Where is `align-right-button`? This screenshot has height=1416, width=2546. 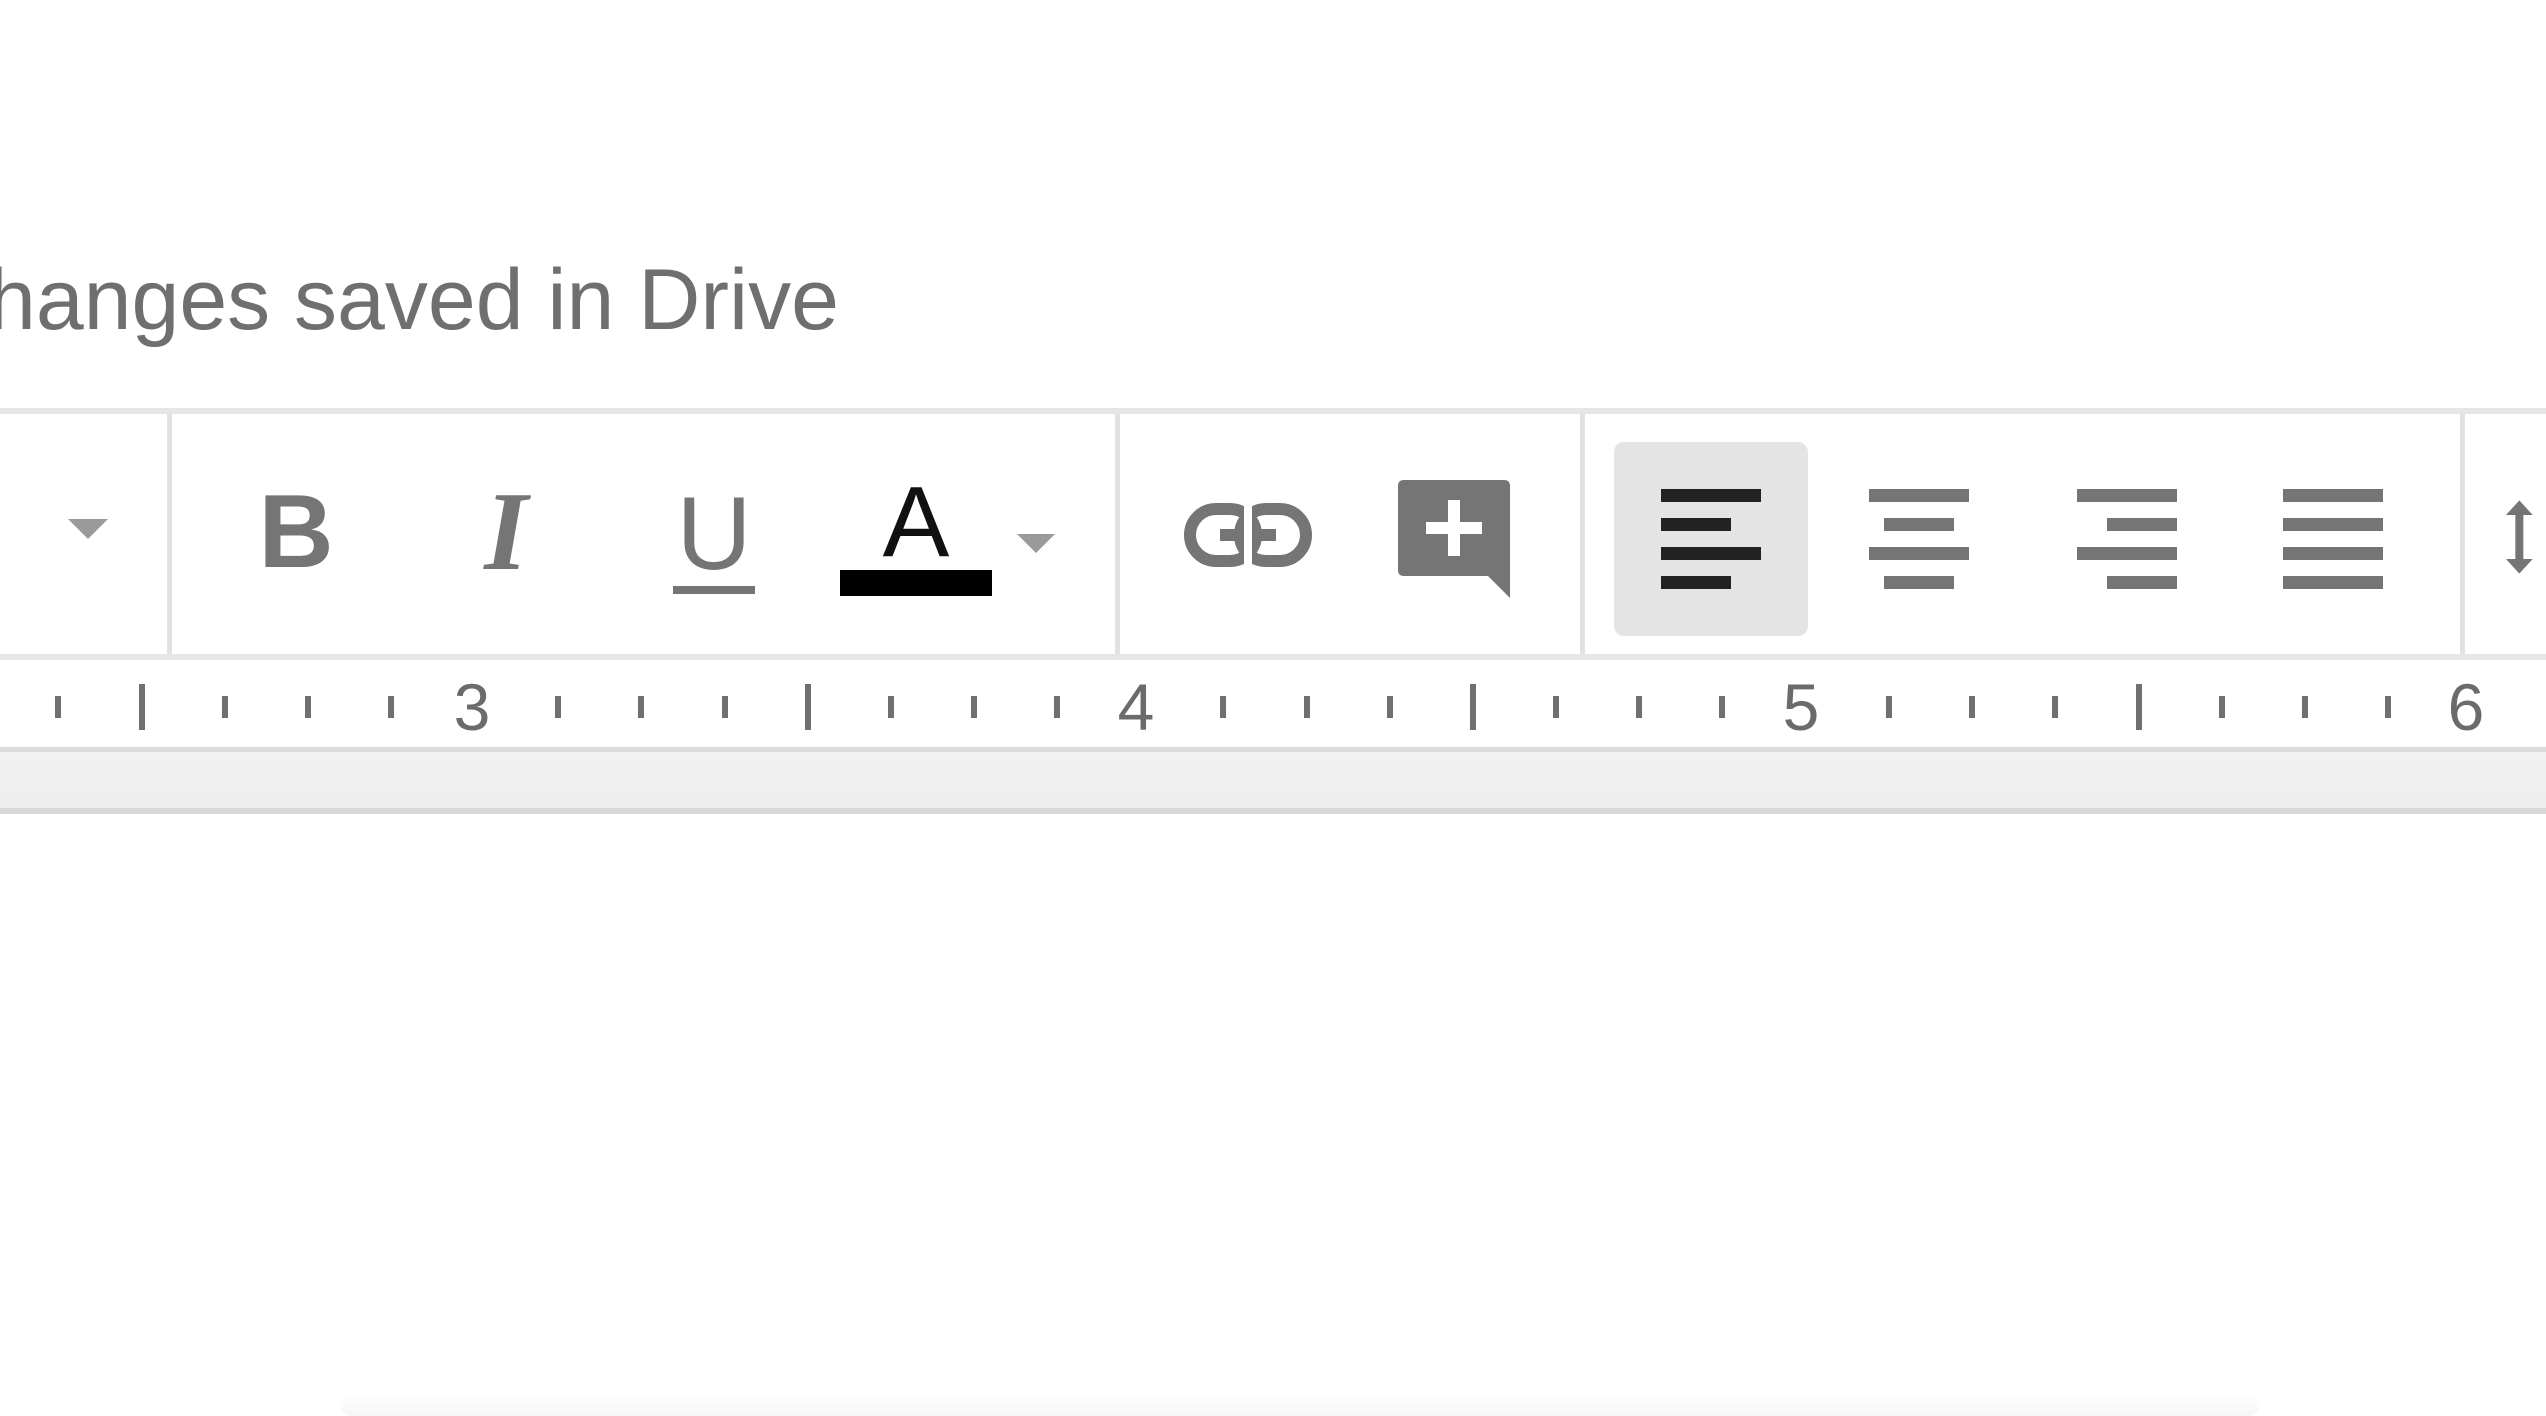 align-right-button is located at coordinates (2127, 539).